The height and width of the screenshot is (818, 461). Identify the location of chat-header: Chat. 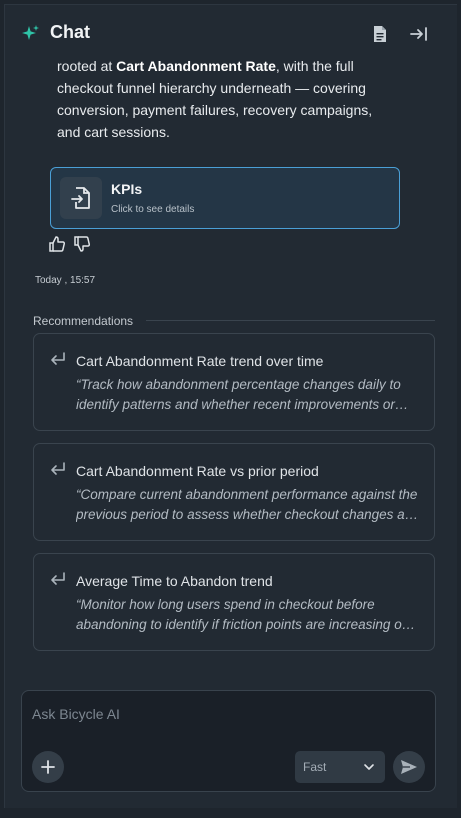
(231, 32).